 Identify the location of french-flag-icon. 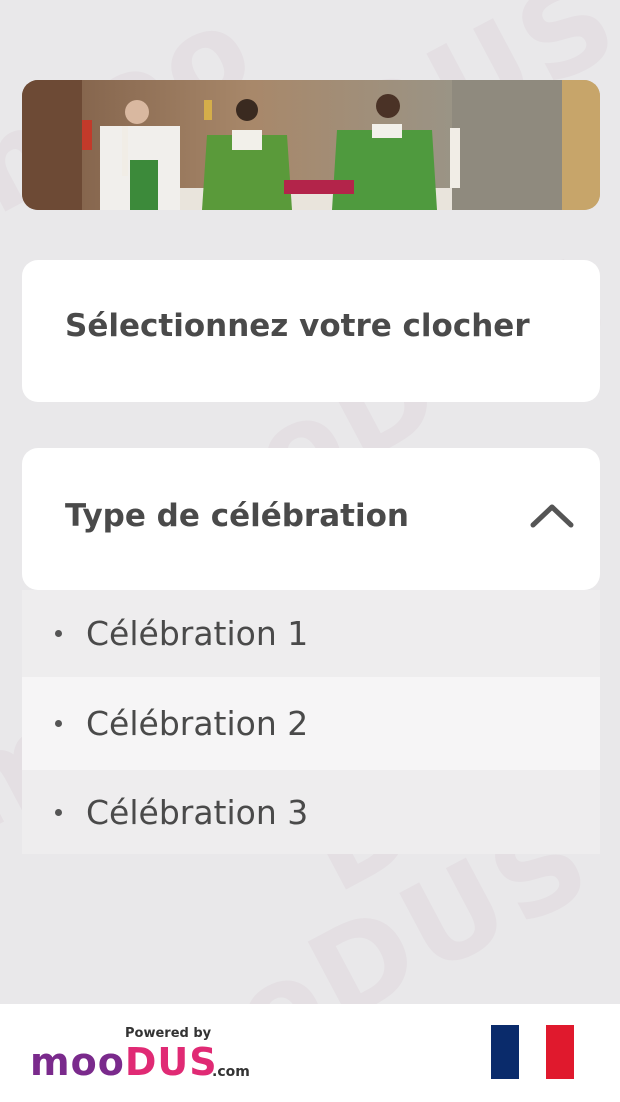
(533, 1052).